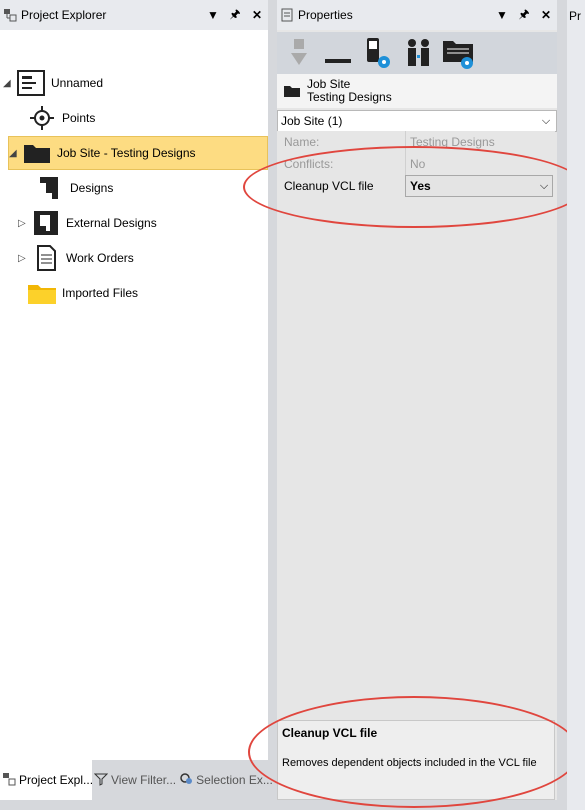 The image size is (585, 810). I want to click on points-icon, so click(42, 118).